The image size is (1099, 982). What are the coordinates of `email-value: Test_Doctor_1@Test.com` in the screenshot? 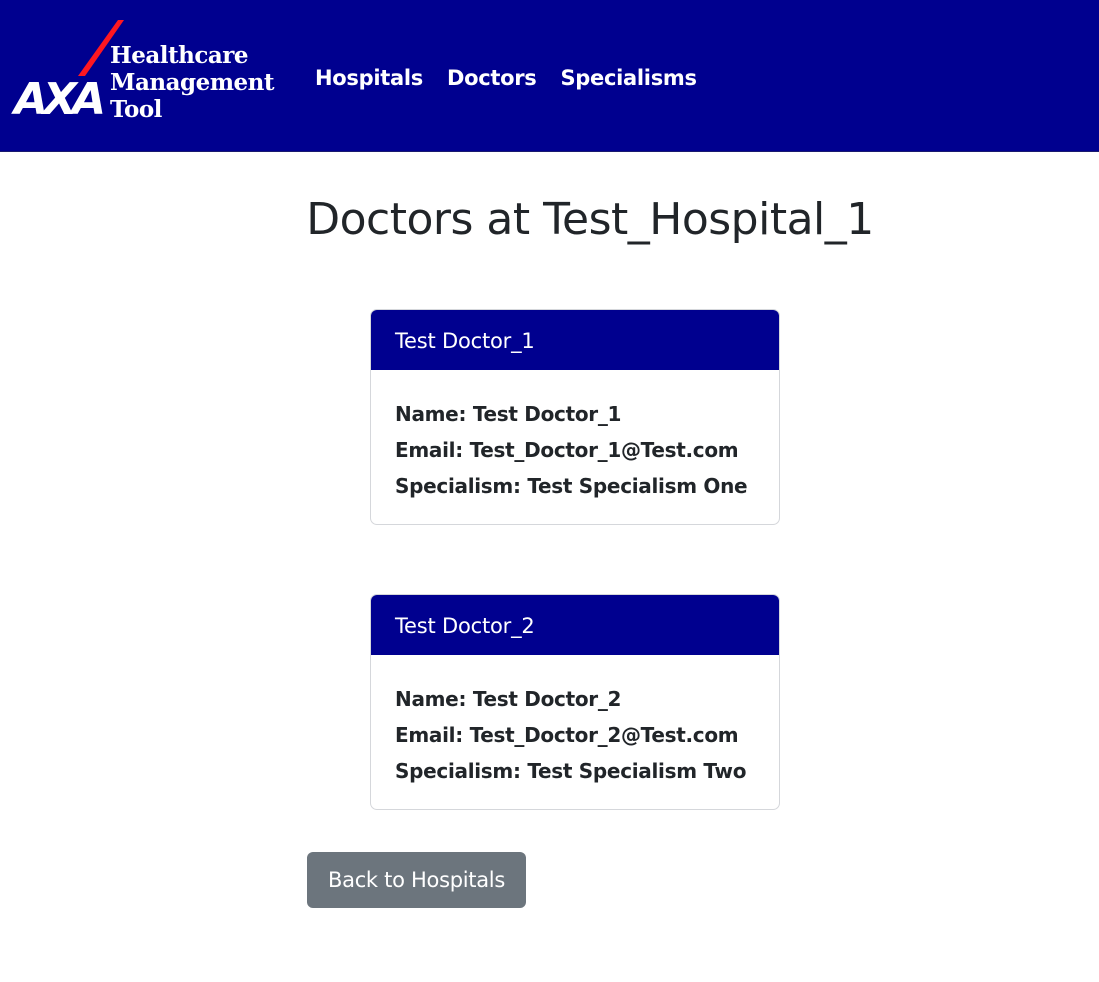 It's located at (604, 450).